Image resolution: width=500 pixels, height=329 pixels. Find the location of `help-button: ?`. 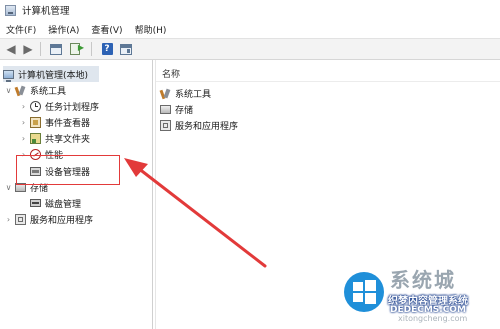

help-button: ? is located at coordinates (107, 49).